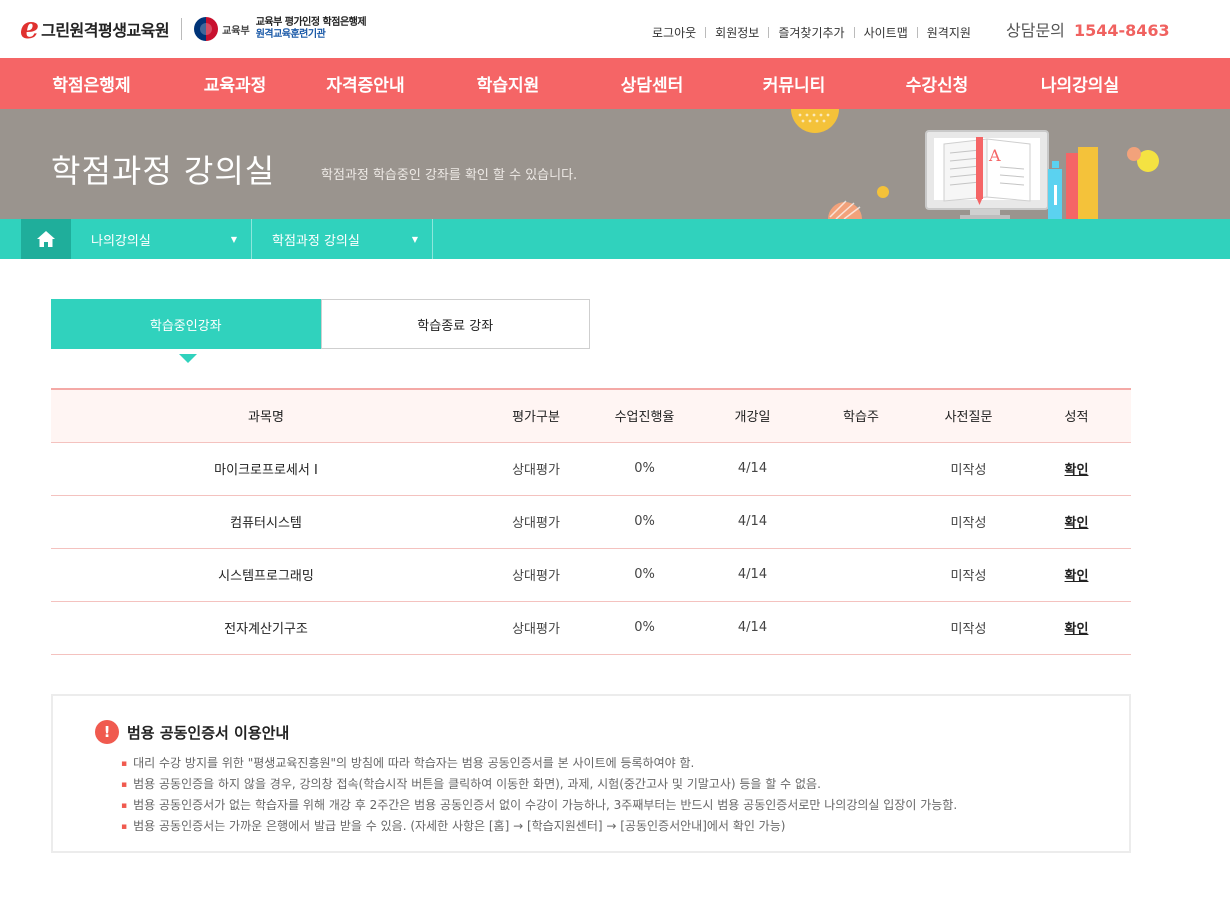 This screenshot has width=1230, height=915. Describe the element at coordinates (30, 28) in the screenshot. I see `logo-mark: e` at that location.